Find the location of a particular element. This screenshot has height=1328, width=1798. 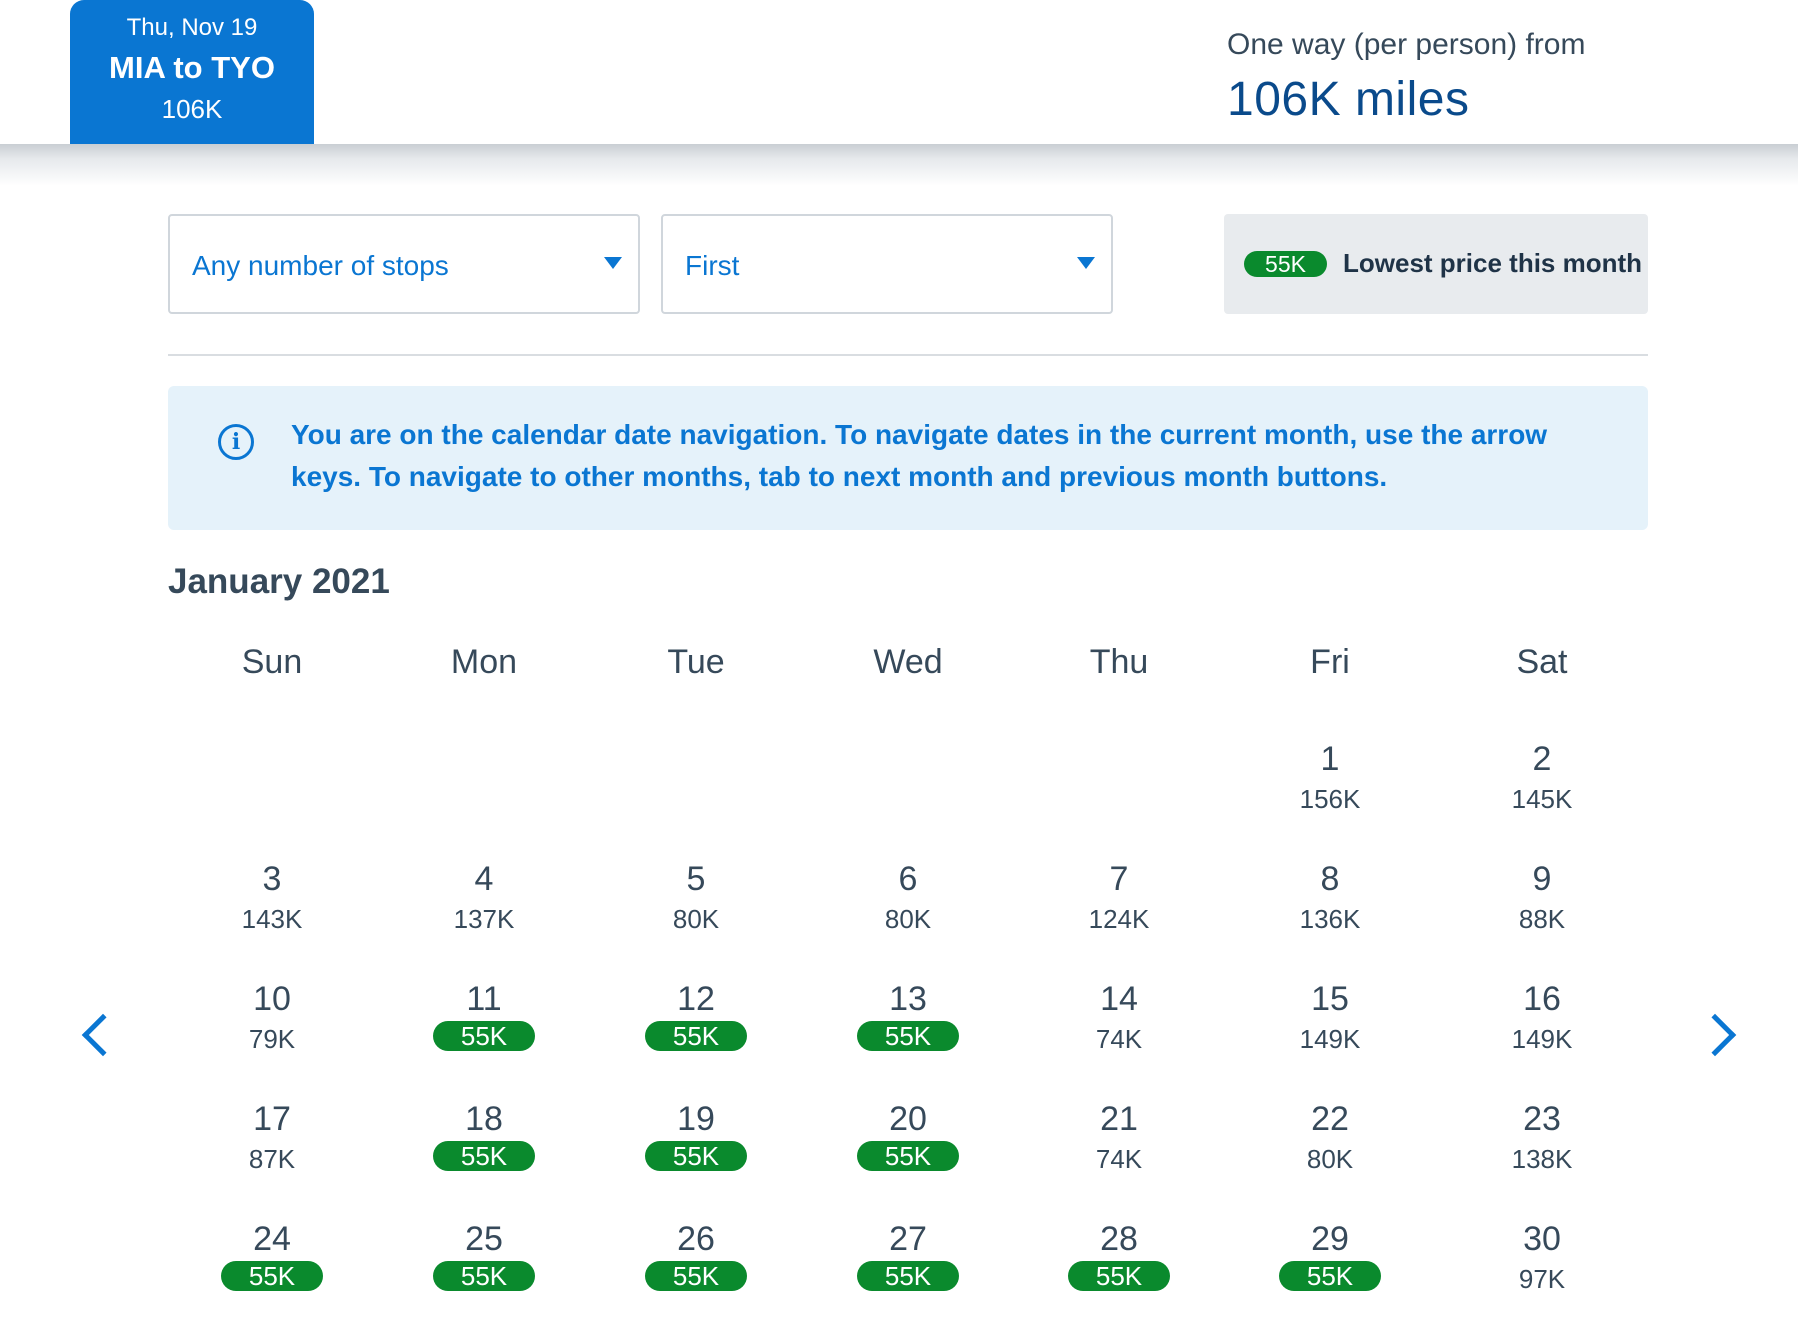

stops-select-value: Any number of stops is located at coordinates (320, 265).